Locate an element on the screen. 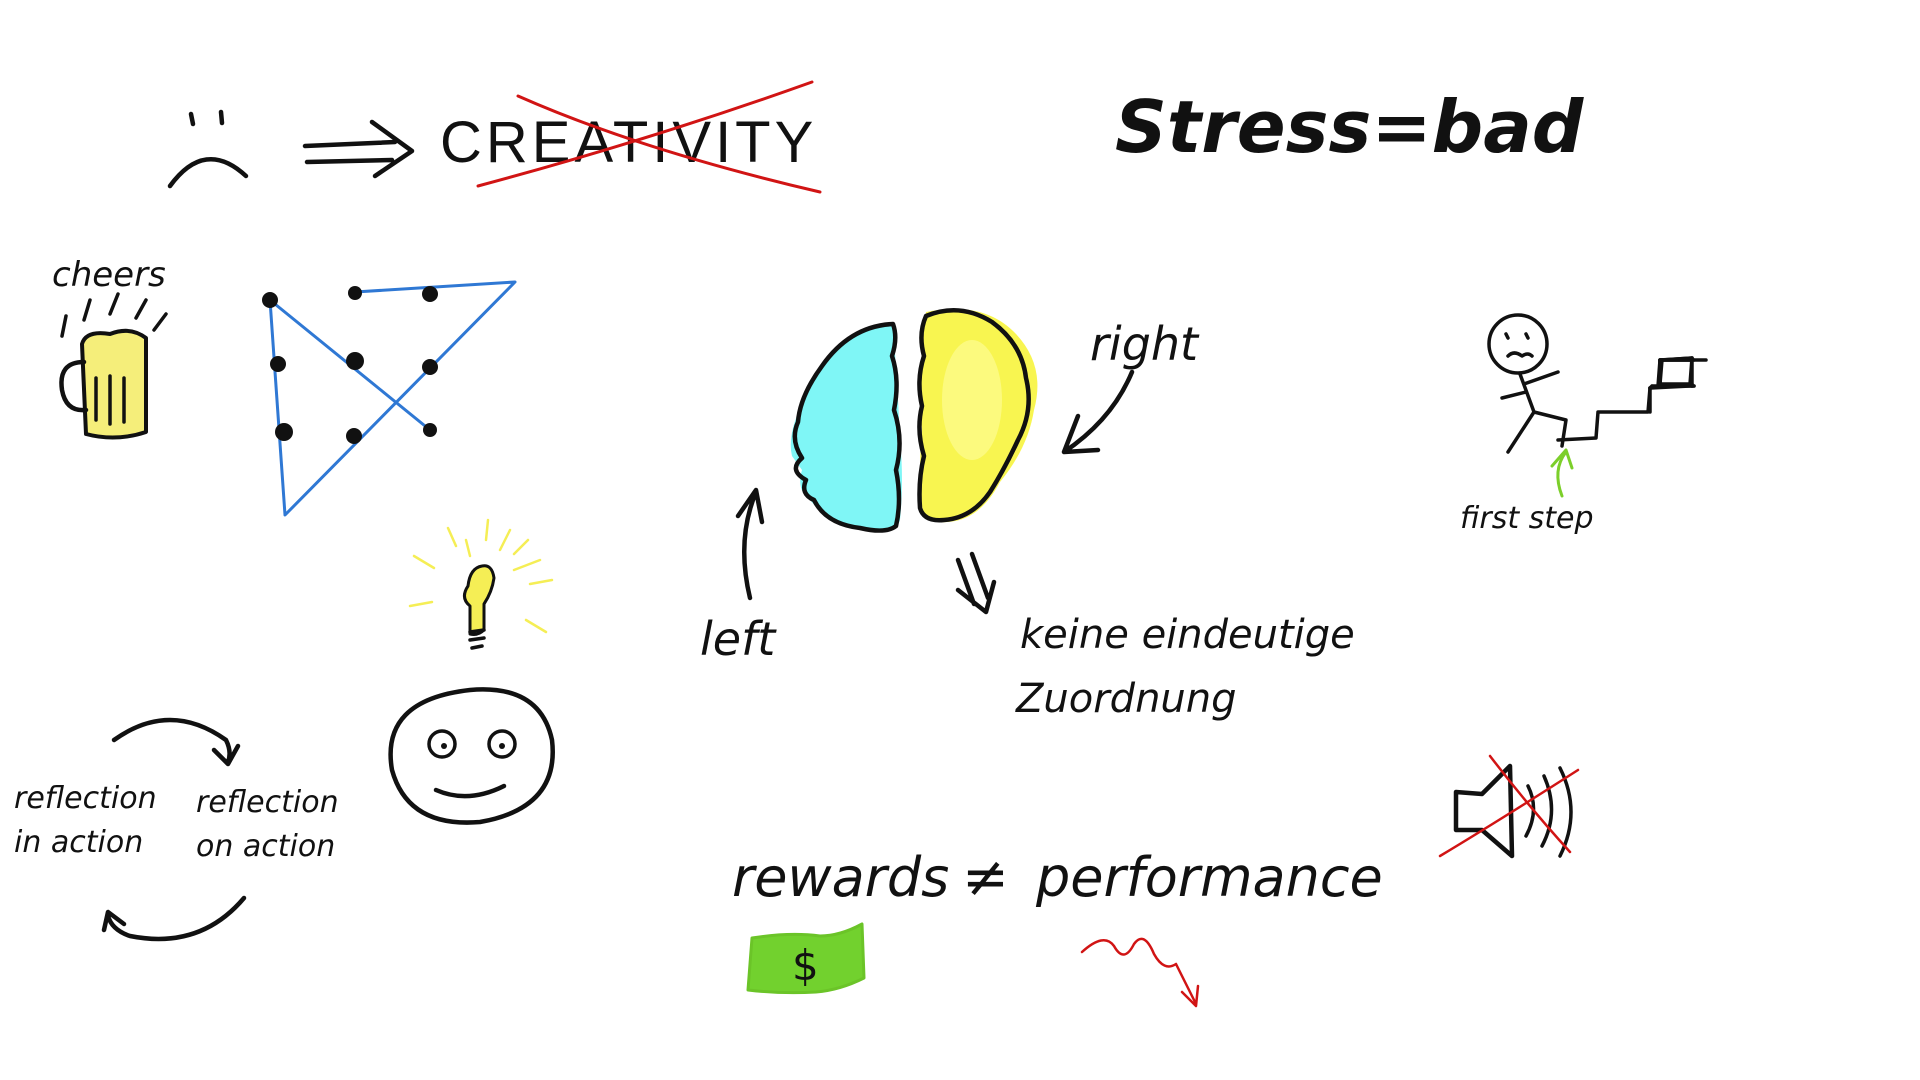  dollar-bill-icon: $ is located at coordinates (806, 958).